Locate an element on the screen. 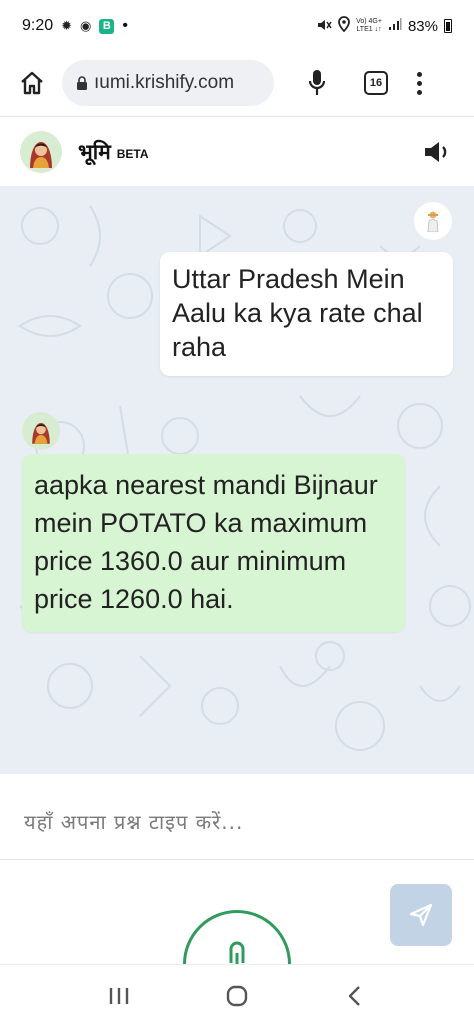 The width and height of the screenshot is (474, 1027). user-avatar is located at coordinates (433, 221).